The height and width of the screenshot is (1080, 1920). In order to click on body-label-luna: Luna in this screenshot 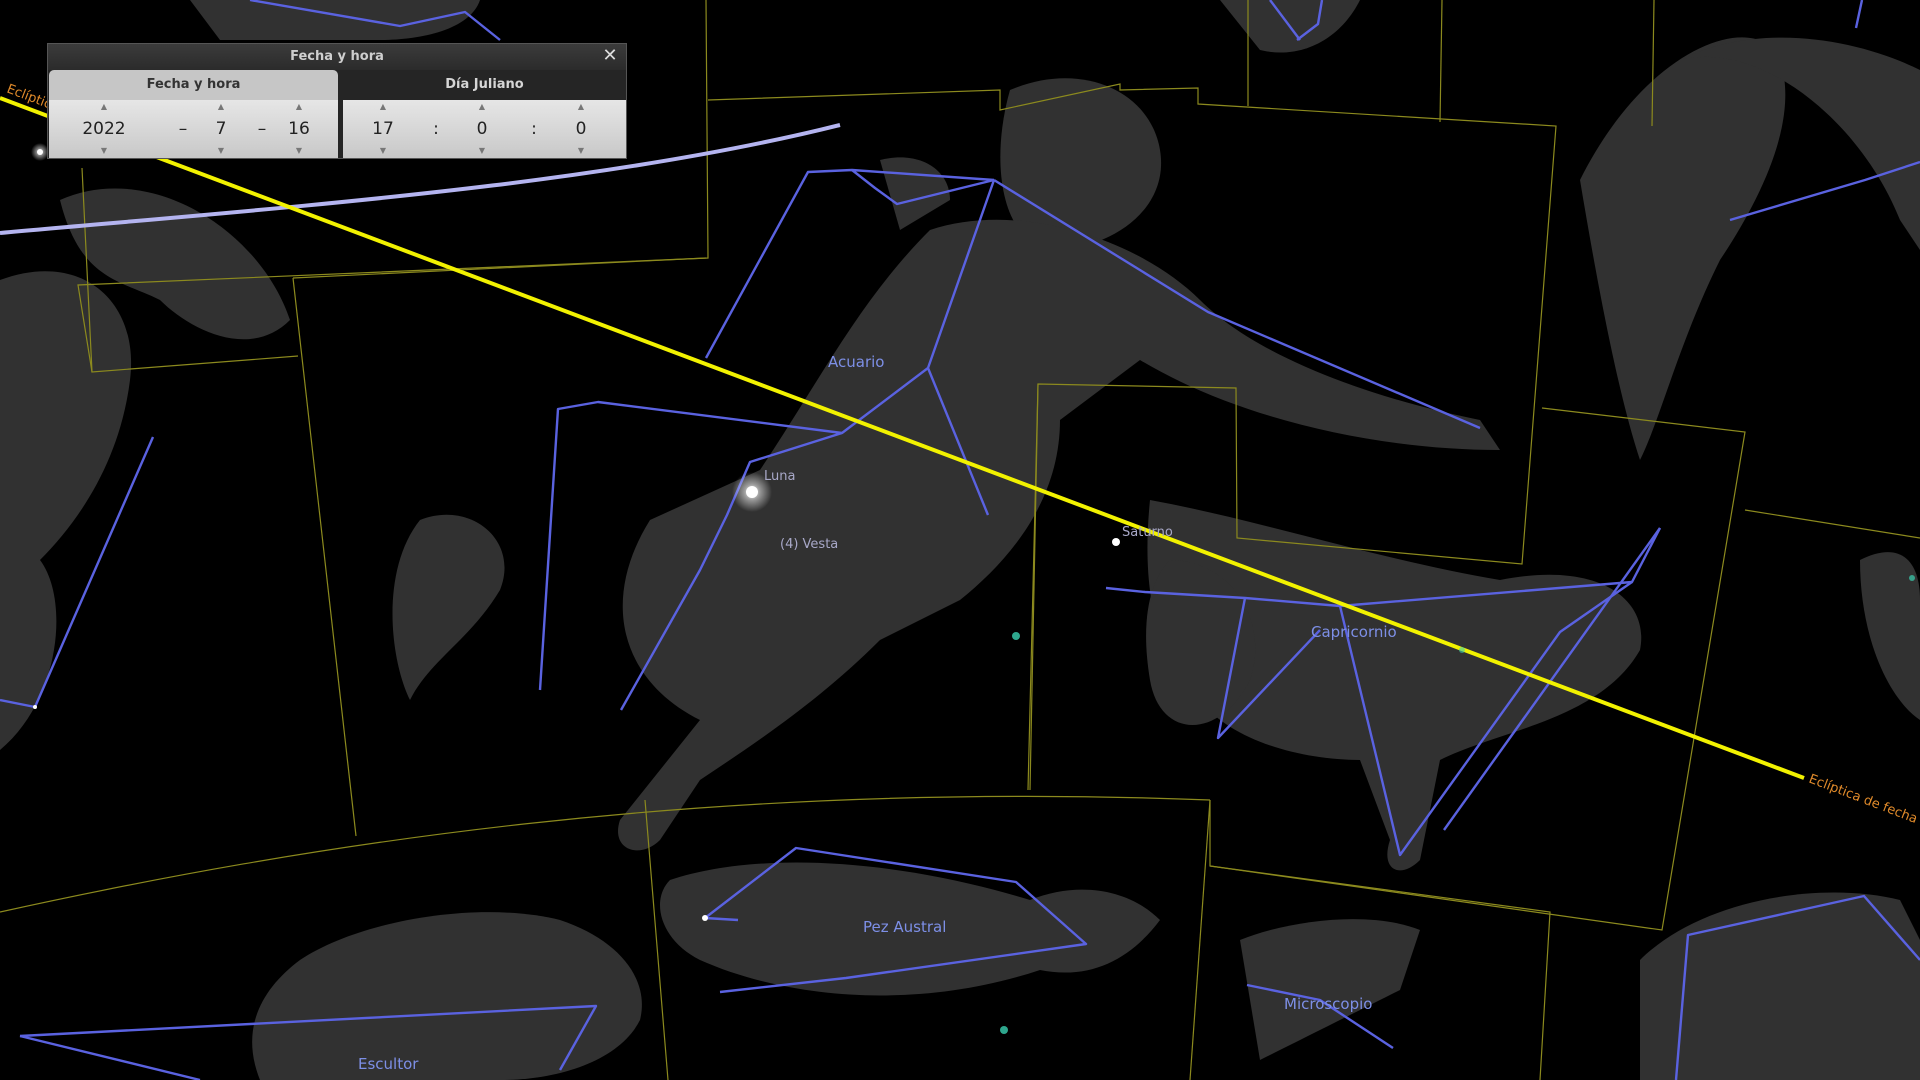, I will do `click(779, 476)`.